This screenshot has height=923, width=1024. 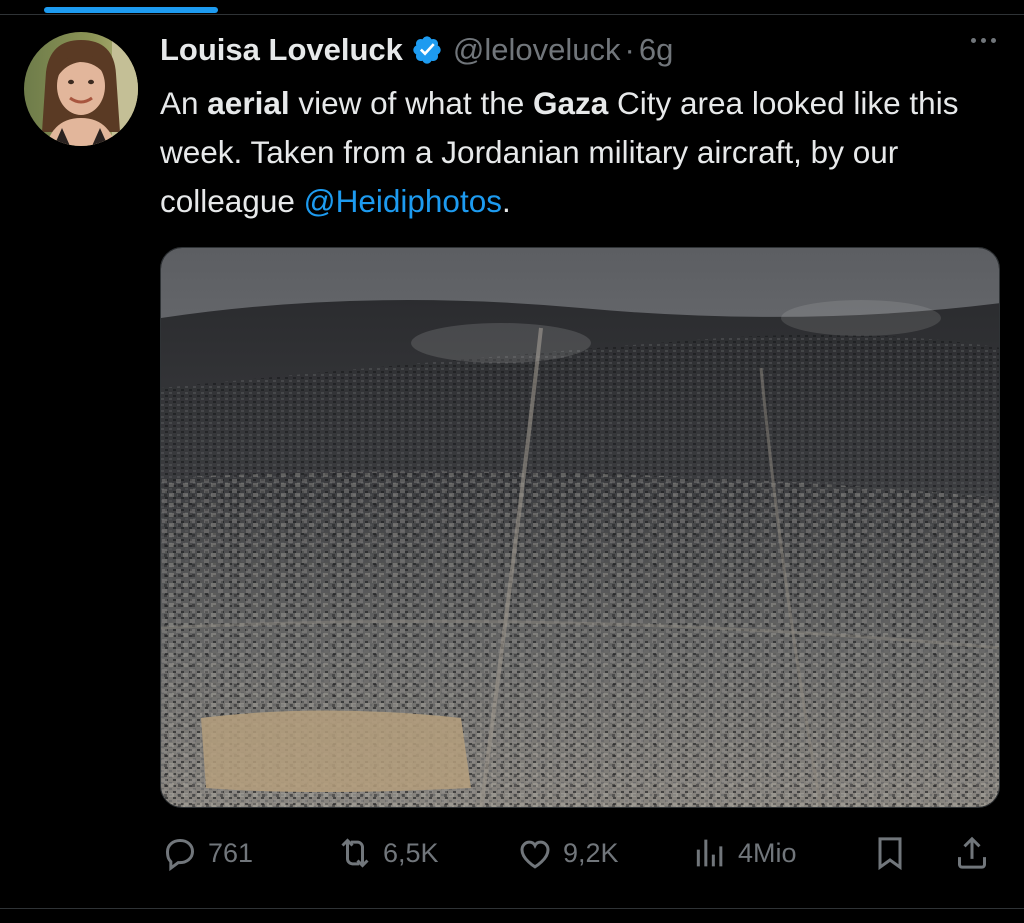 I want to click on reply-bubble-icon, so click(x=180, y=855).